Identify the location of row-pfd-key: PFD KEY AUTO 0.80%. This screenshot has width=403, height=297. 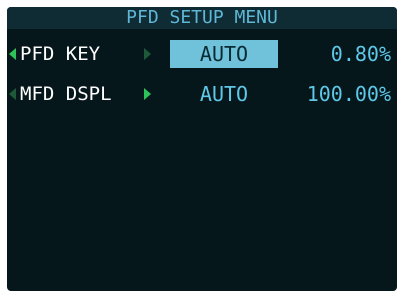
(202, 54).